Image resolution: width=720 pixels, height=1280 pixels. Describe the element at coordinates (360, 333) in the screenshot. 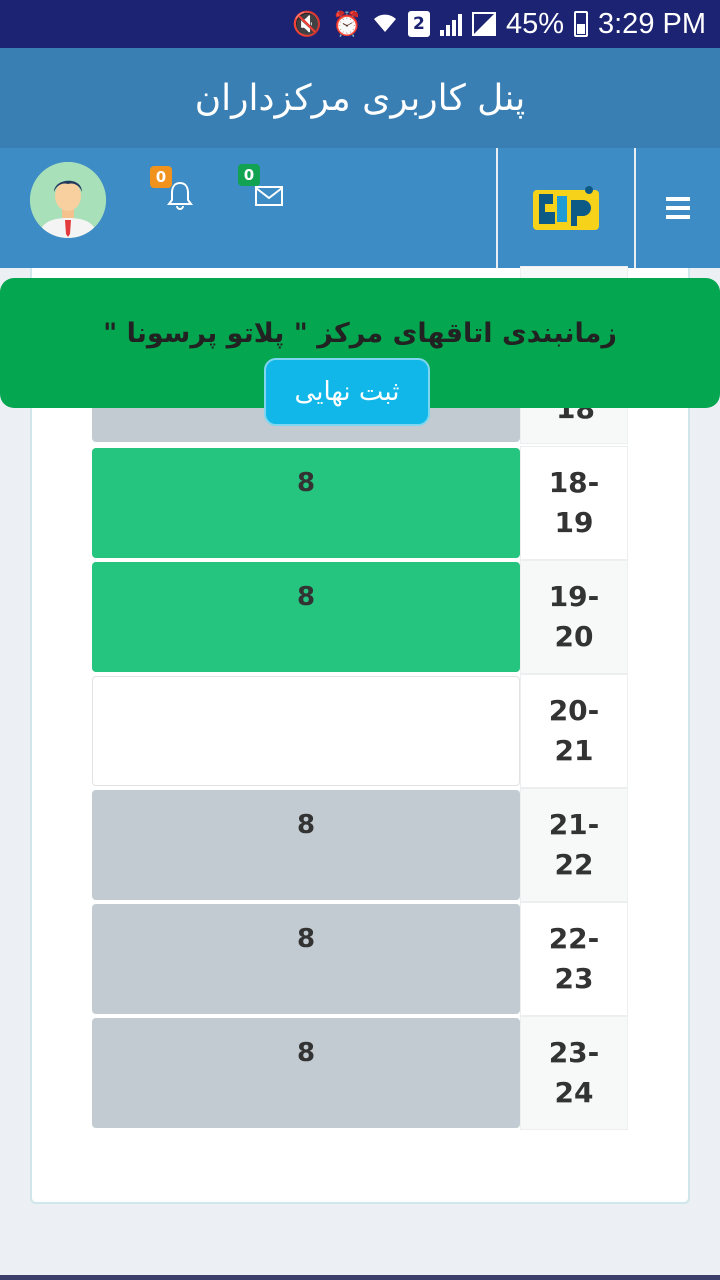

I see `banner-title: زمانبندی اتاقهای مرکز " پلاتو پرسونا "` at that location.